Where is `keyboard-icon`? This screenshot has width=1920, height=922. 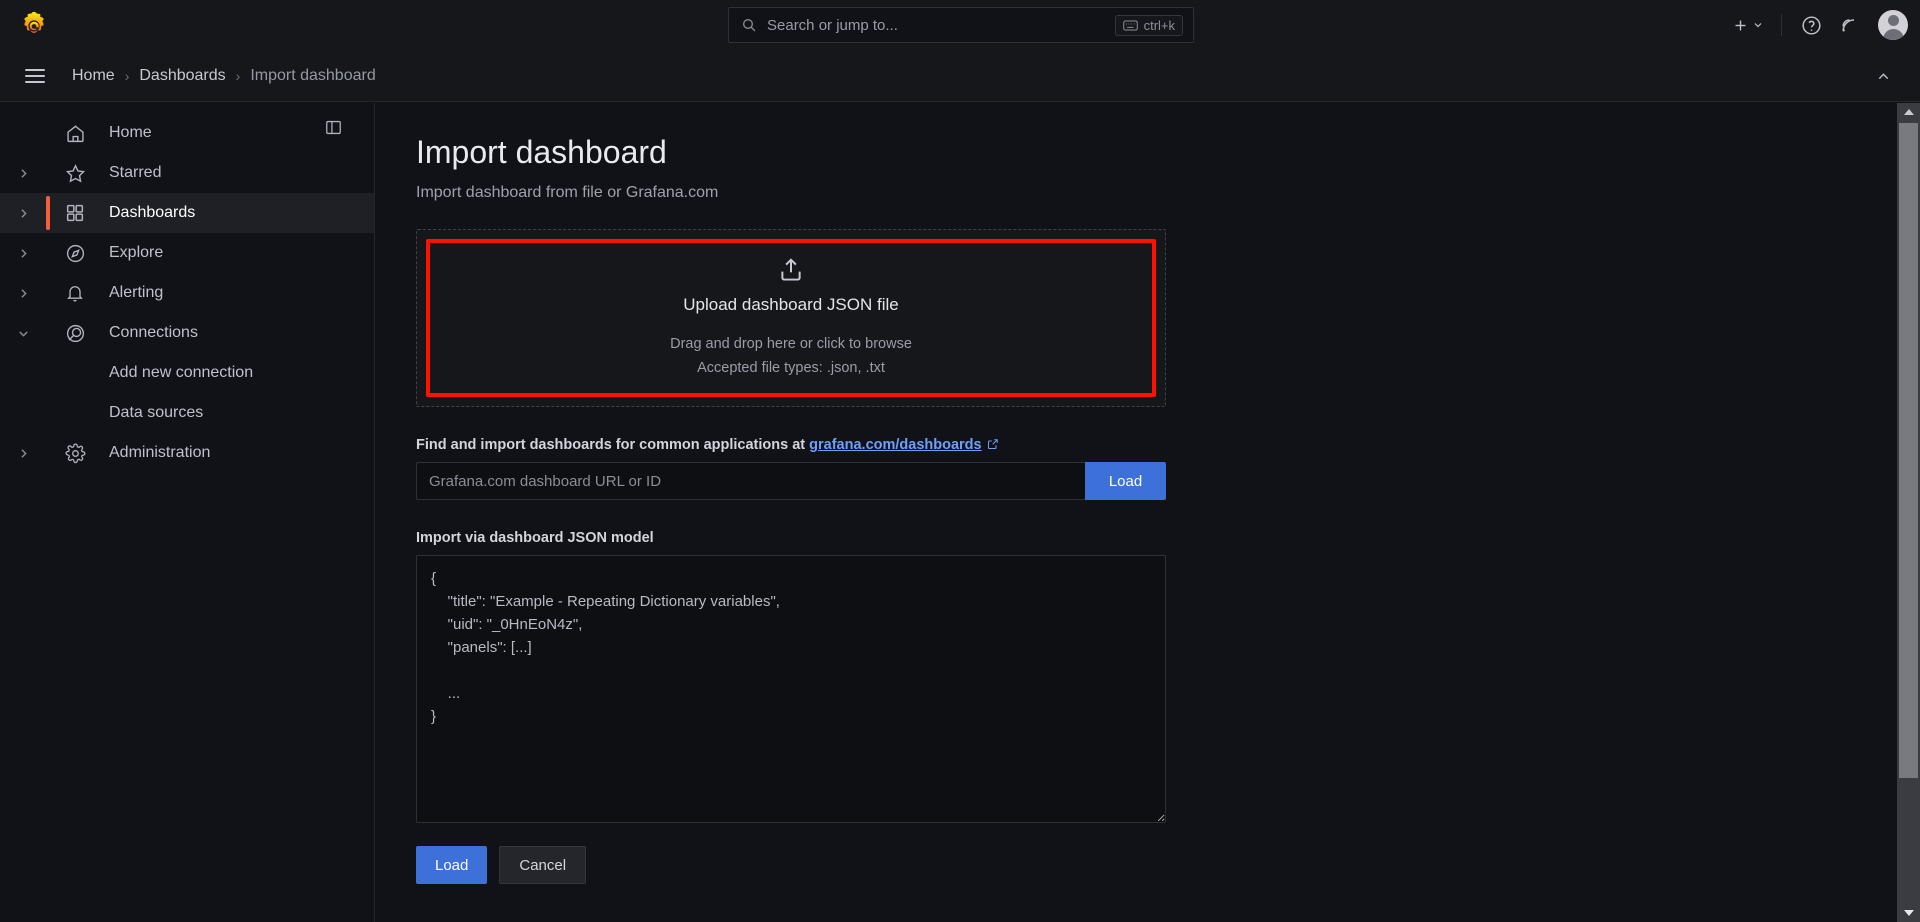
keyboard-icon is located at coordinates (1130, 25).